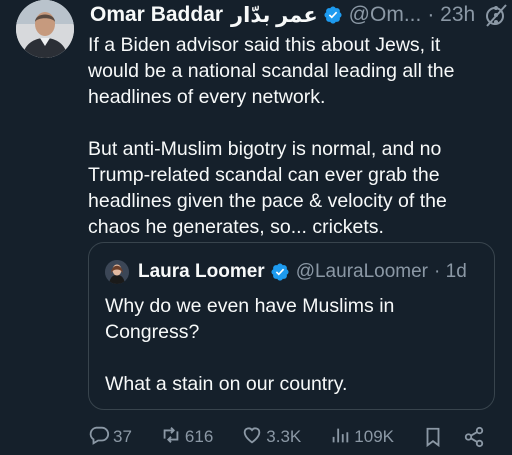  I want to click on reply-icon, so click(100, 437).